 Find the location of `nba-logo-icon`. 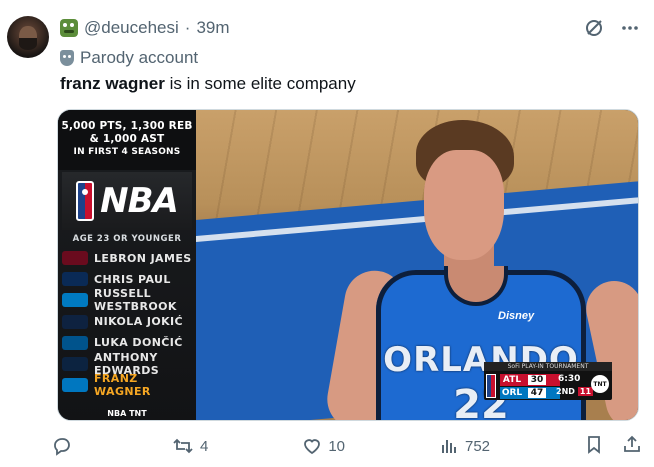

nba-logo-icon is located at coordinates (85, 201).